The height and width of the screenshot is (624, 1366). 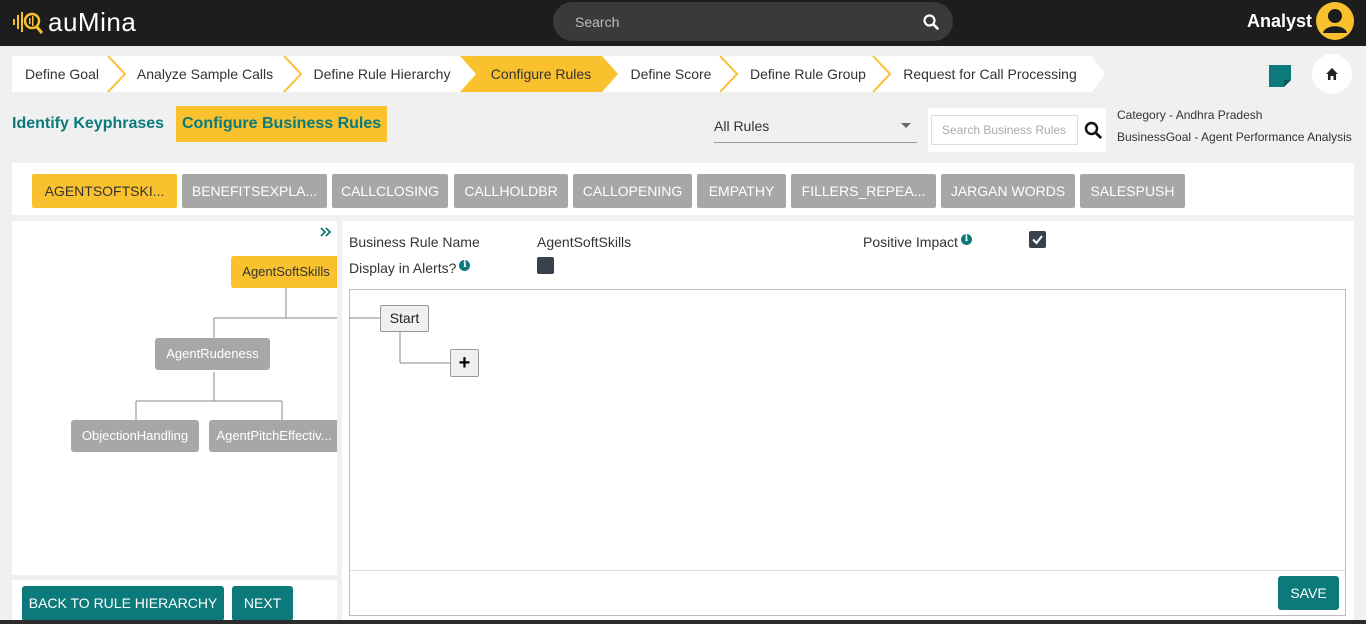 I want to click on step-define-goal: Define Goal, so click(x=62, y=74).